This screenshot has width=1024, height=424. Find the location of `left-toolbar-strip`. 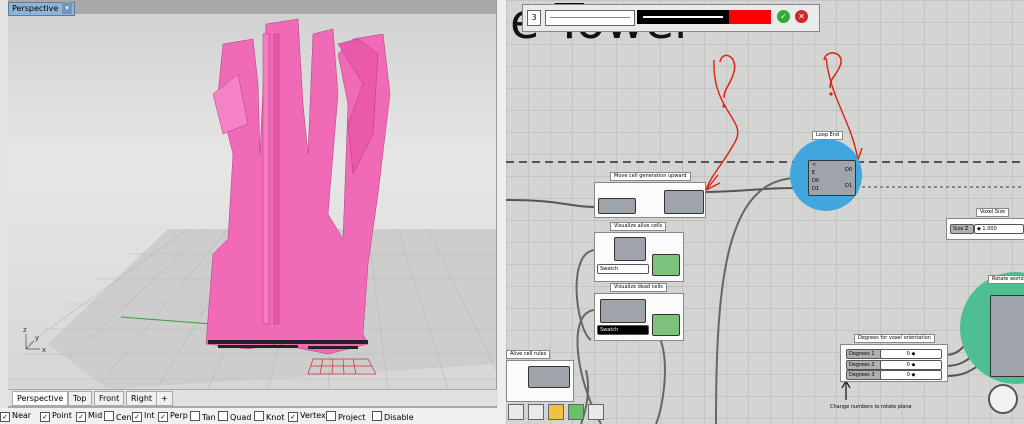

left-toolbar-strip is located at coordinates (4, 212).